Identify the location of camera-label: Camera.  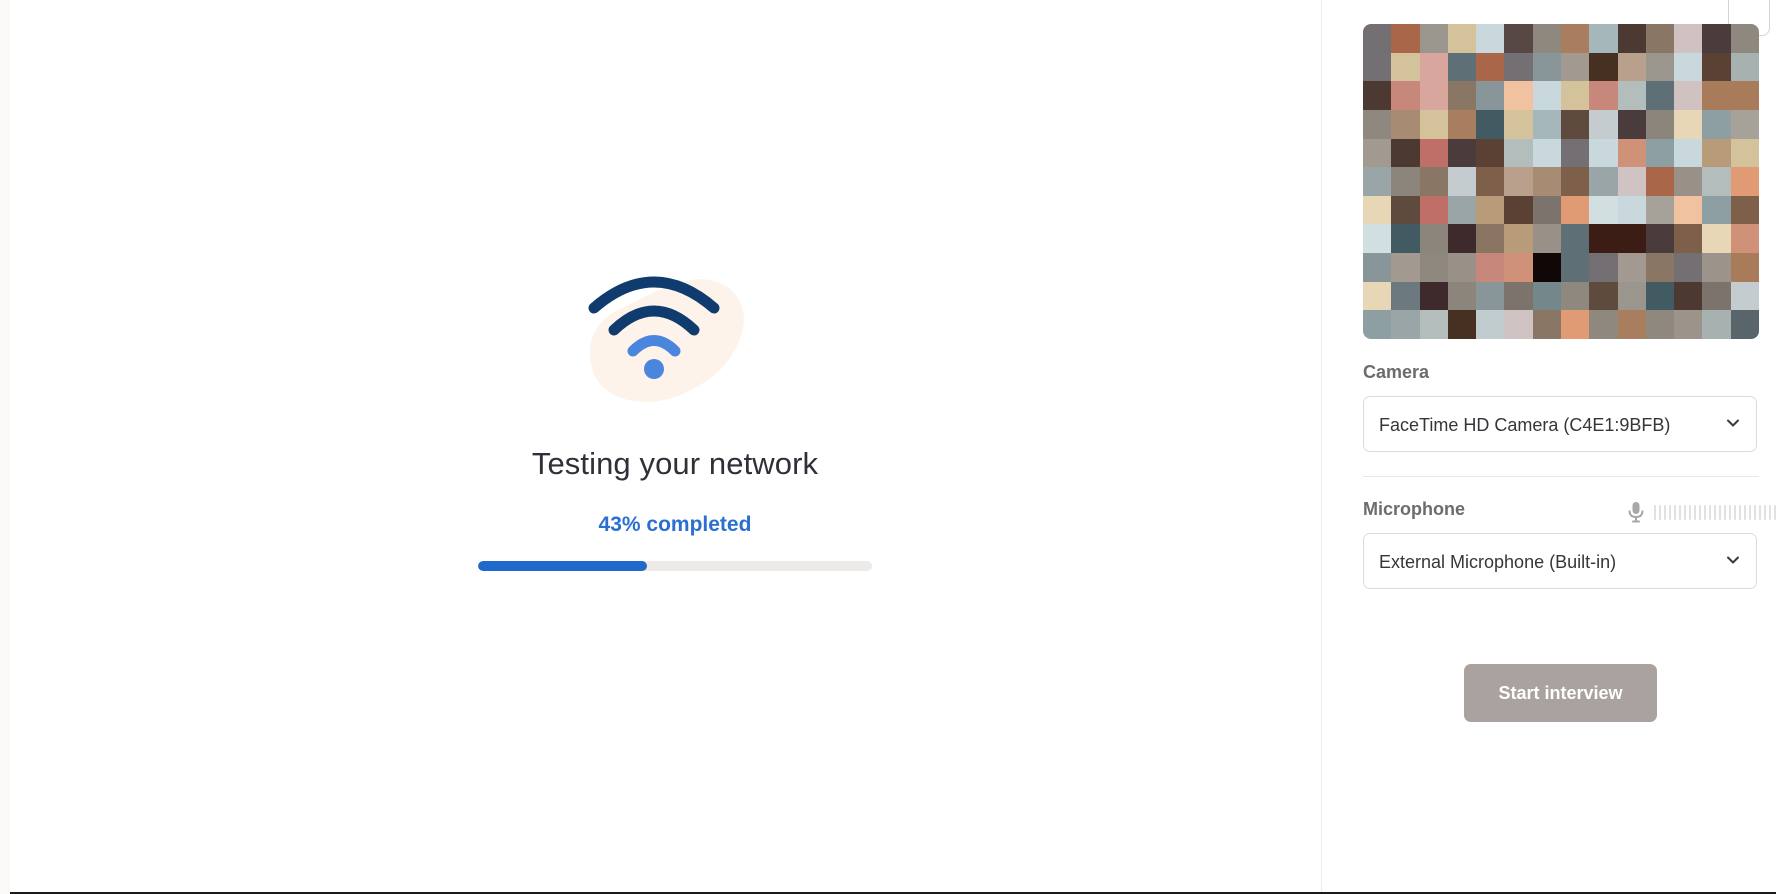
(1396, 372).